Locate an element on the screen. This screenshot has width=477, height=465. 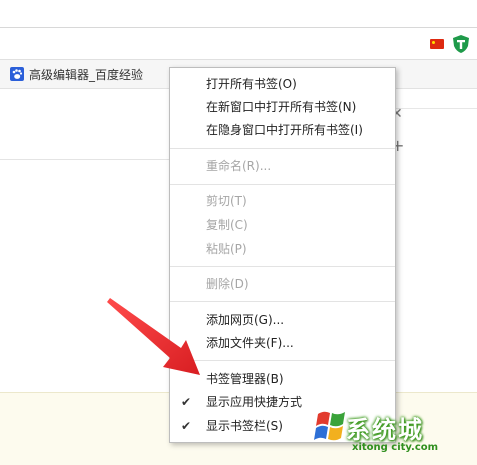
bookmark-label: 高级编辑器_百度经验 is located at coordinates (86, 74).